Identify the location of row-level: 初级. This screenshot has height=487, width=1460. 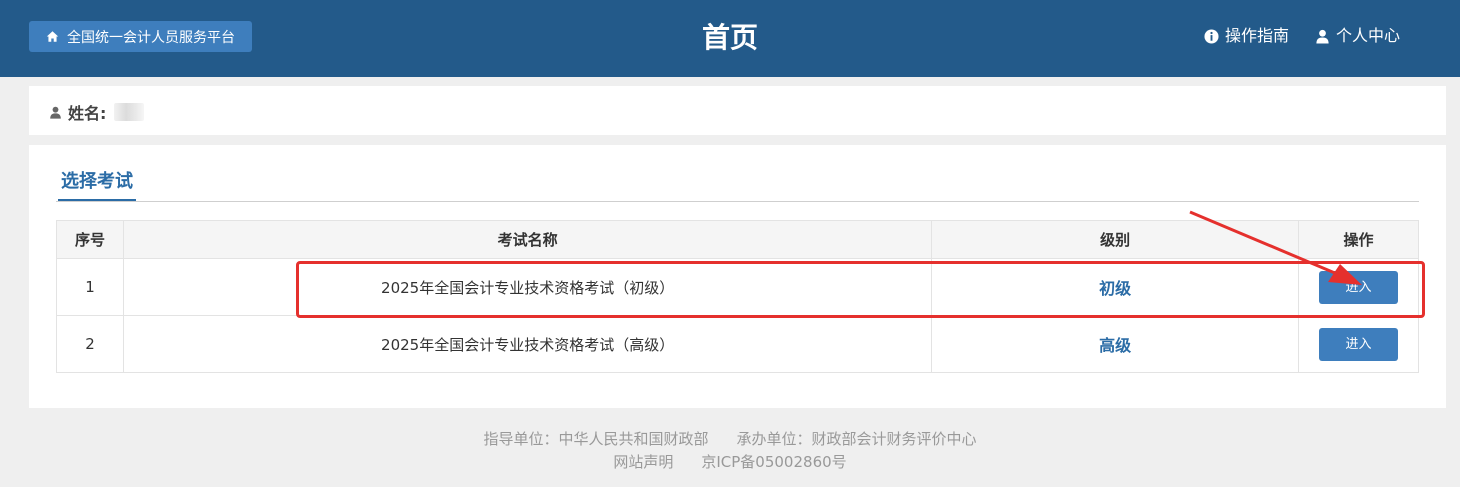
(1115, 287).